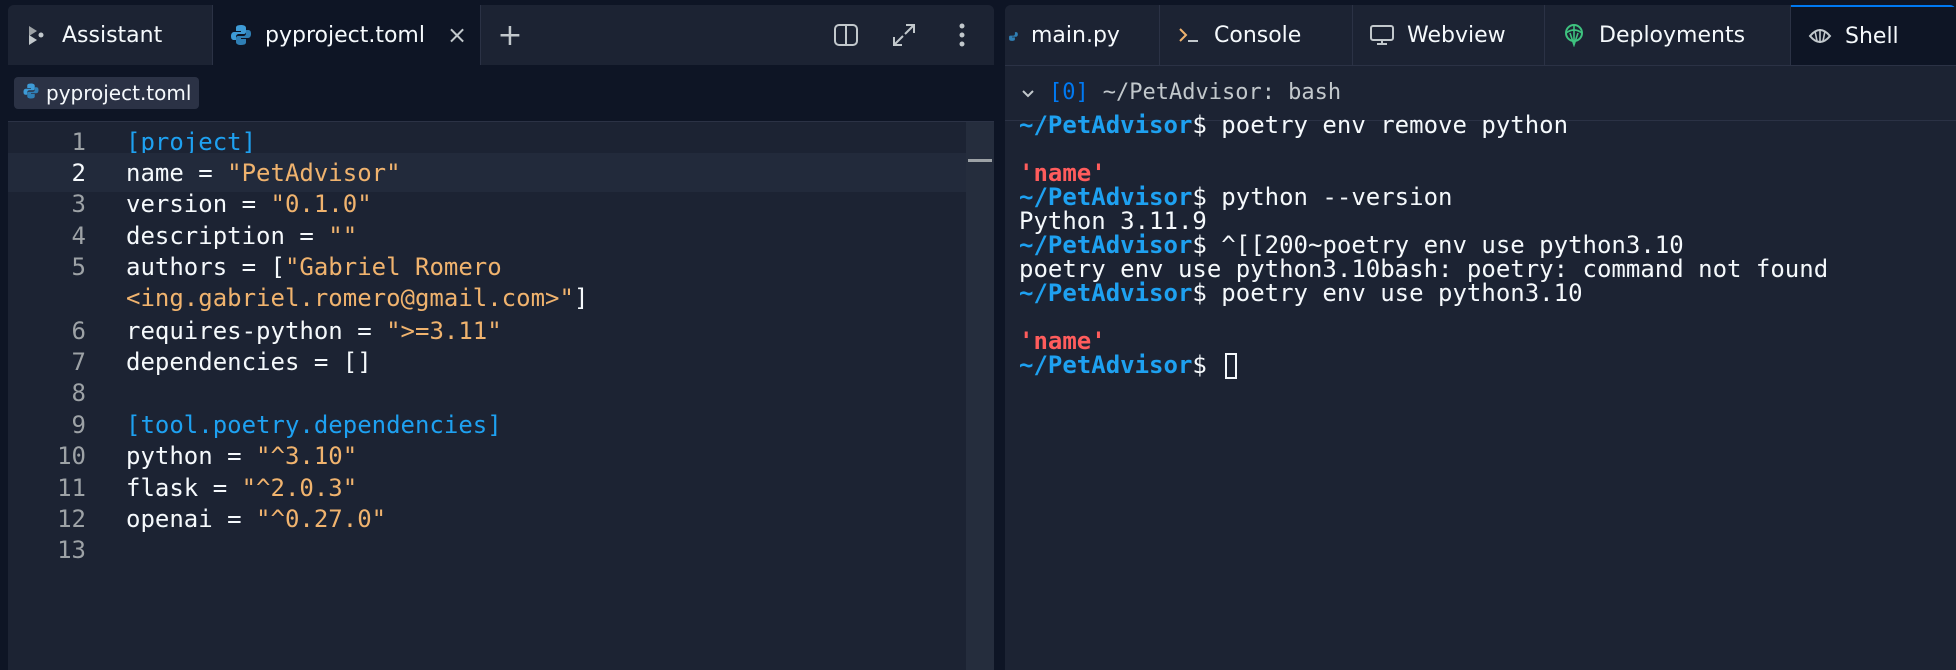  Describe the element at coordinates (510, 35) in the screenshot. I see `add-tab-button: +` at that location.